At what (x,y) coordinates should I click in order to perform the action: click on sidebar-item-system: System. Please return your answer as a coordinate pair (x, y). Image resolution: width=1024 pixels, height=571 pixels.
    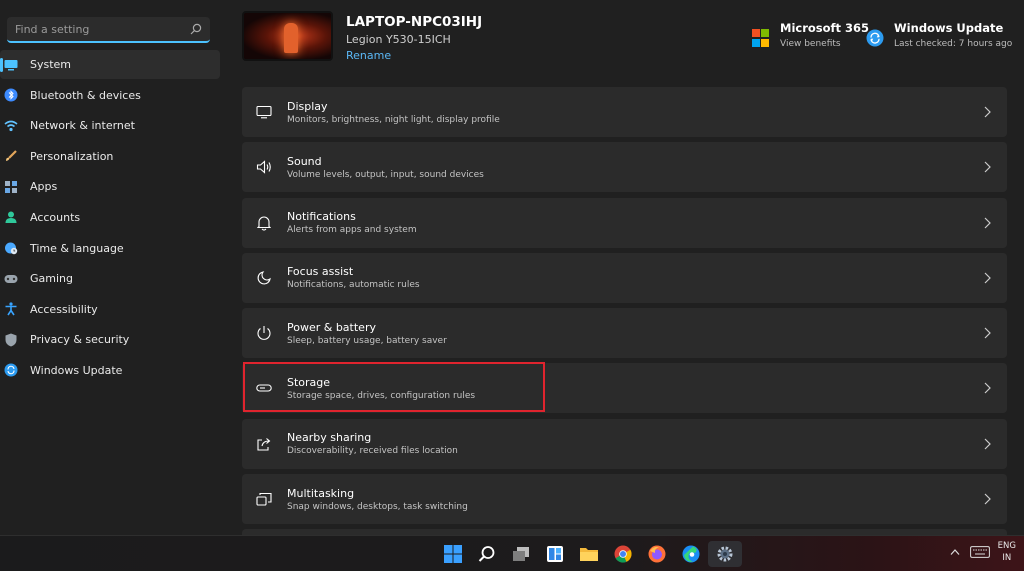
    Looking at the image, I should click on (110, 64).